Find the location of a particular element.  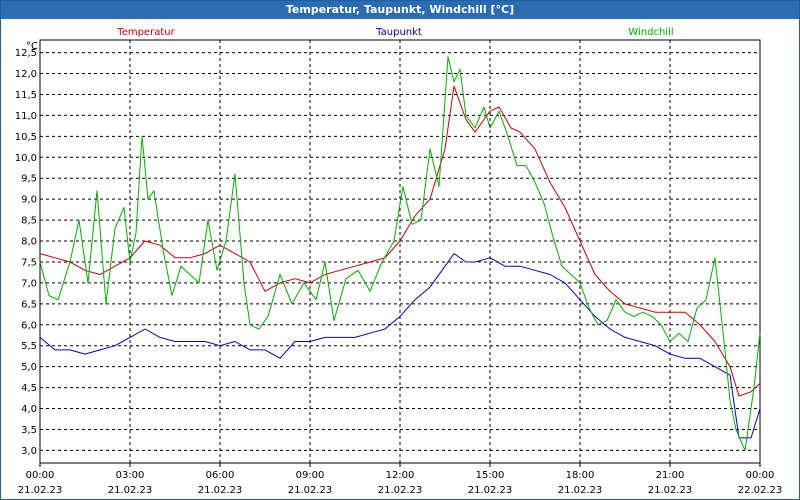

x-tick-time: 06:00 is located at coordinates (220, 475).